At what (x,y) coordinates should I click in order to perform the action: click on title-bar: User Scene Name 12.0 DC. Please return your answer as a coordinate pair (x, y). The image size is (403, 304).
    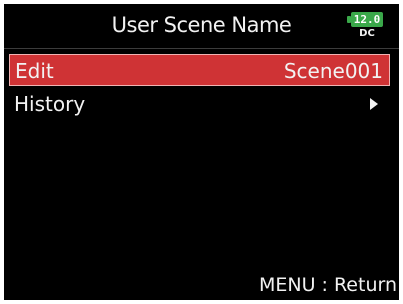
    Looking at the image, I should click on (201, 26).